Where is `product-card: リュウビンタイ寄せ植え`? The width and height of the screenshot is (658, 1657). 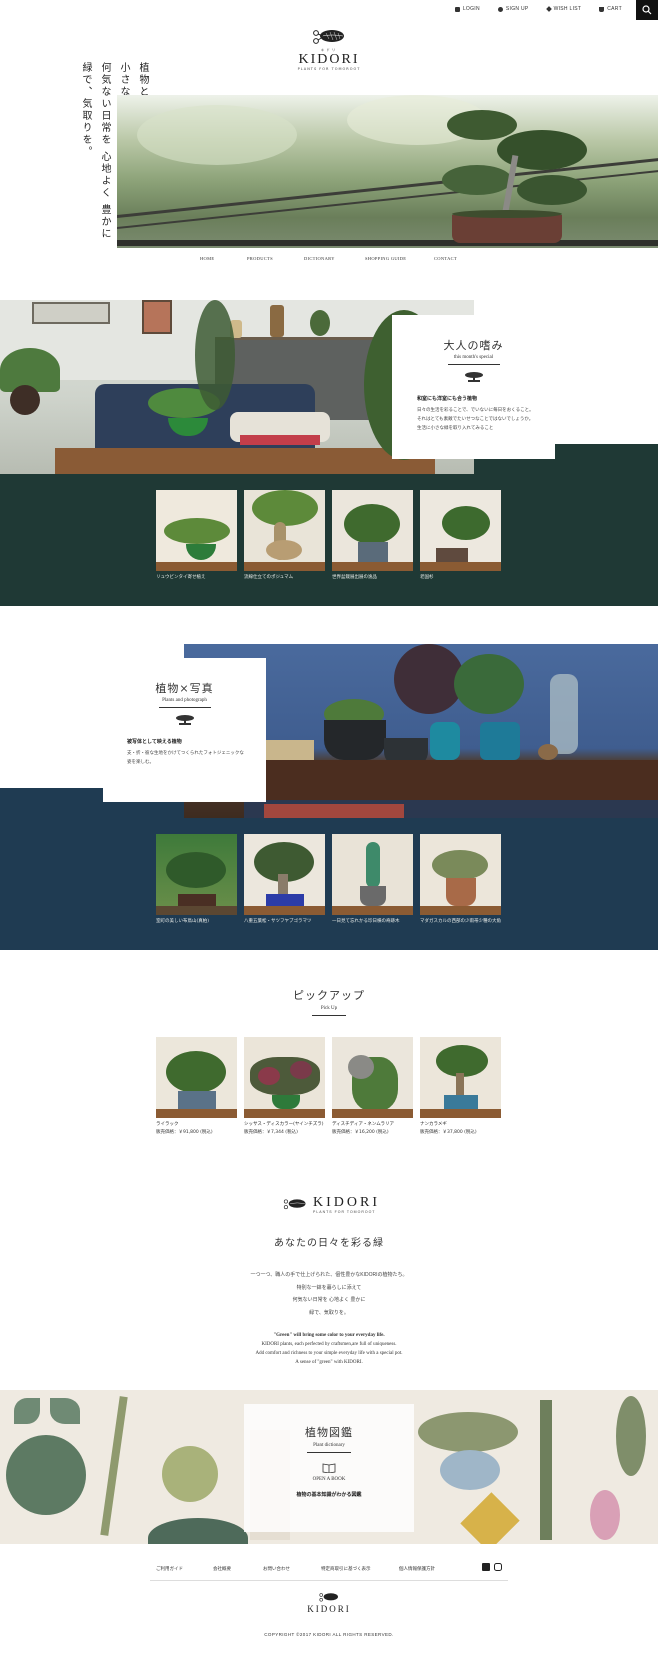
product-card: リュウビンタイ寄せ植え is located at coordinates (196, 535).